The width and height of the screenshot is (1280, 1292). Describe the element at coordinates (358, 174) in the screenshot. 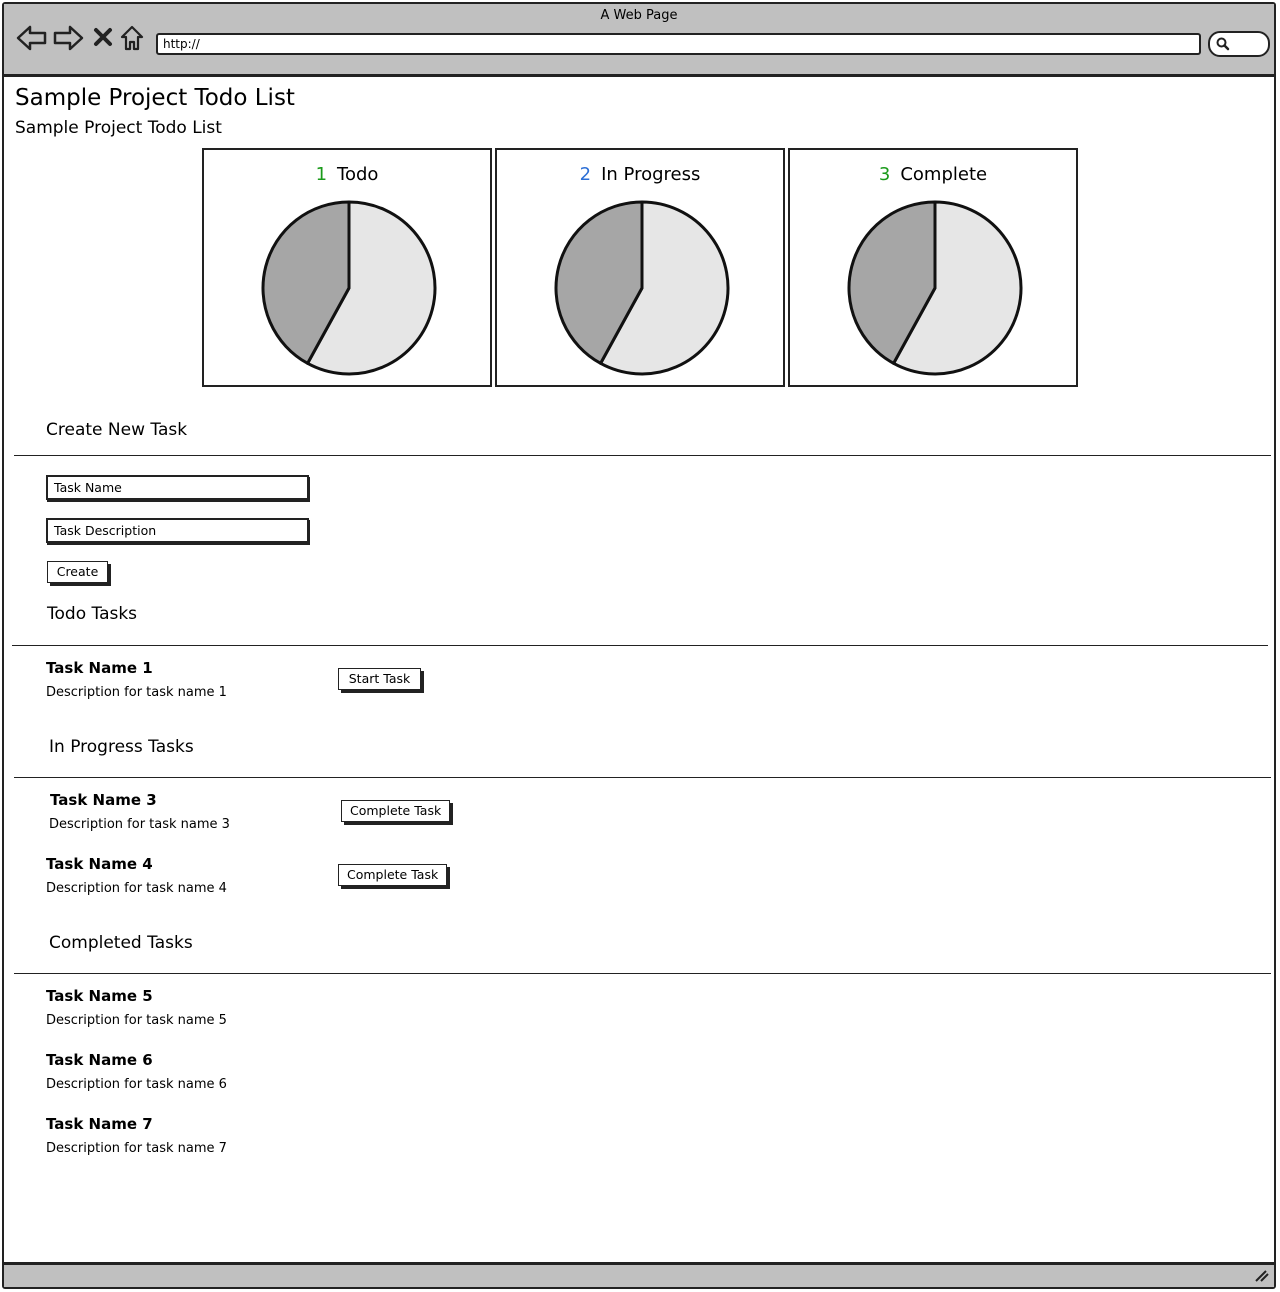

I see `panel-label: Todo` at that location.